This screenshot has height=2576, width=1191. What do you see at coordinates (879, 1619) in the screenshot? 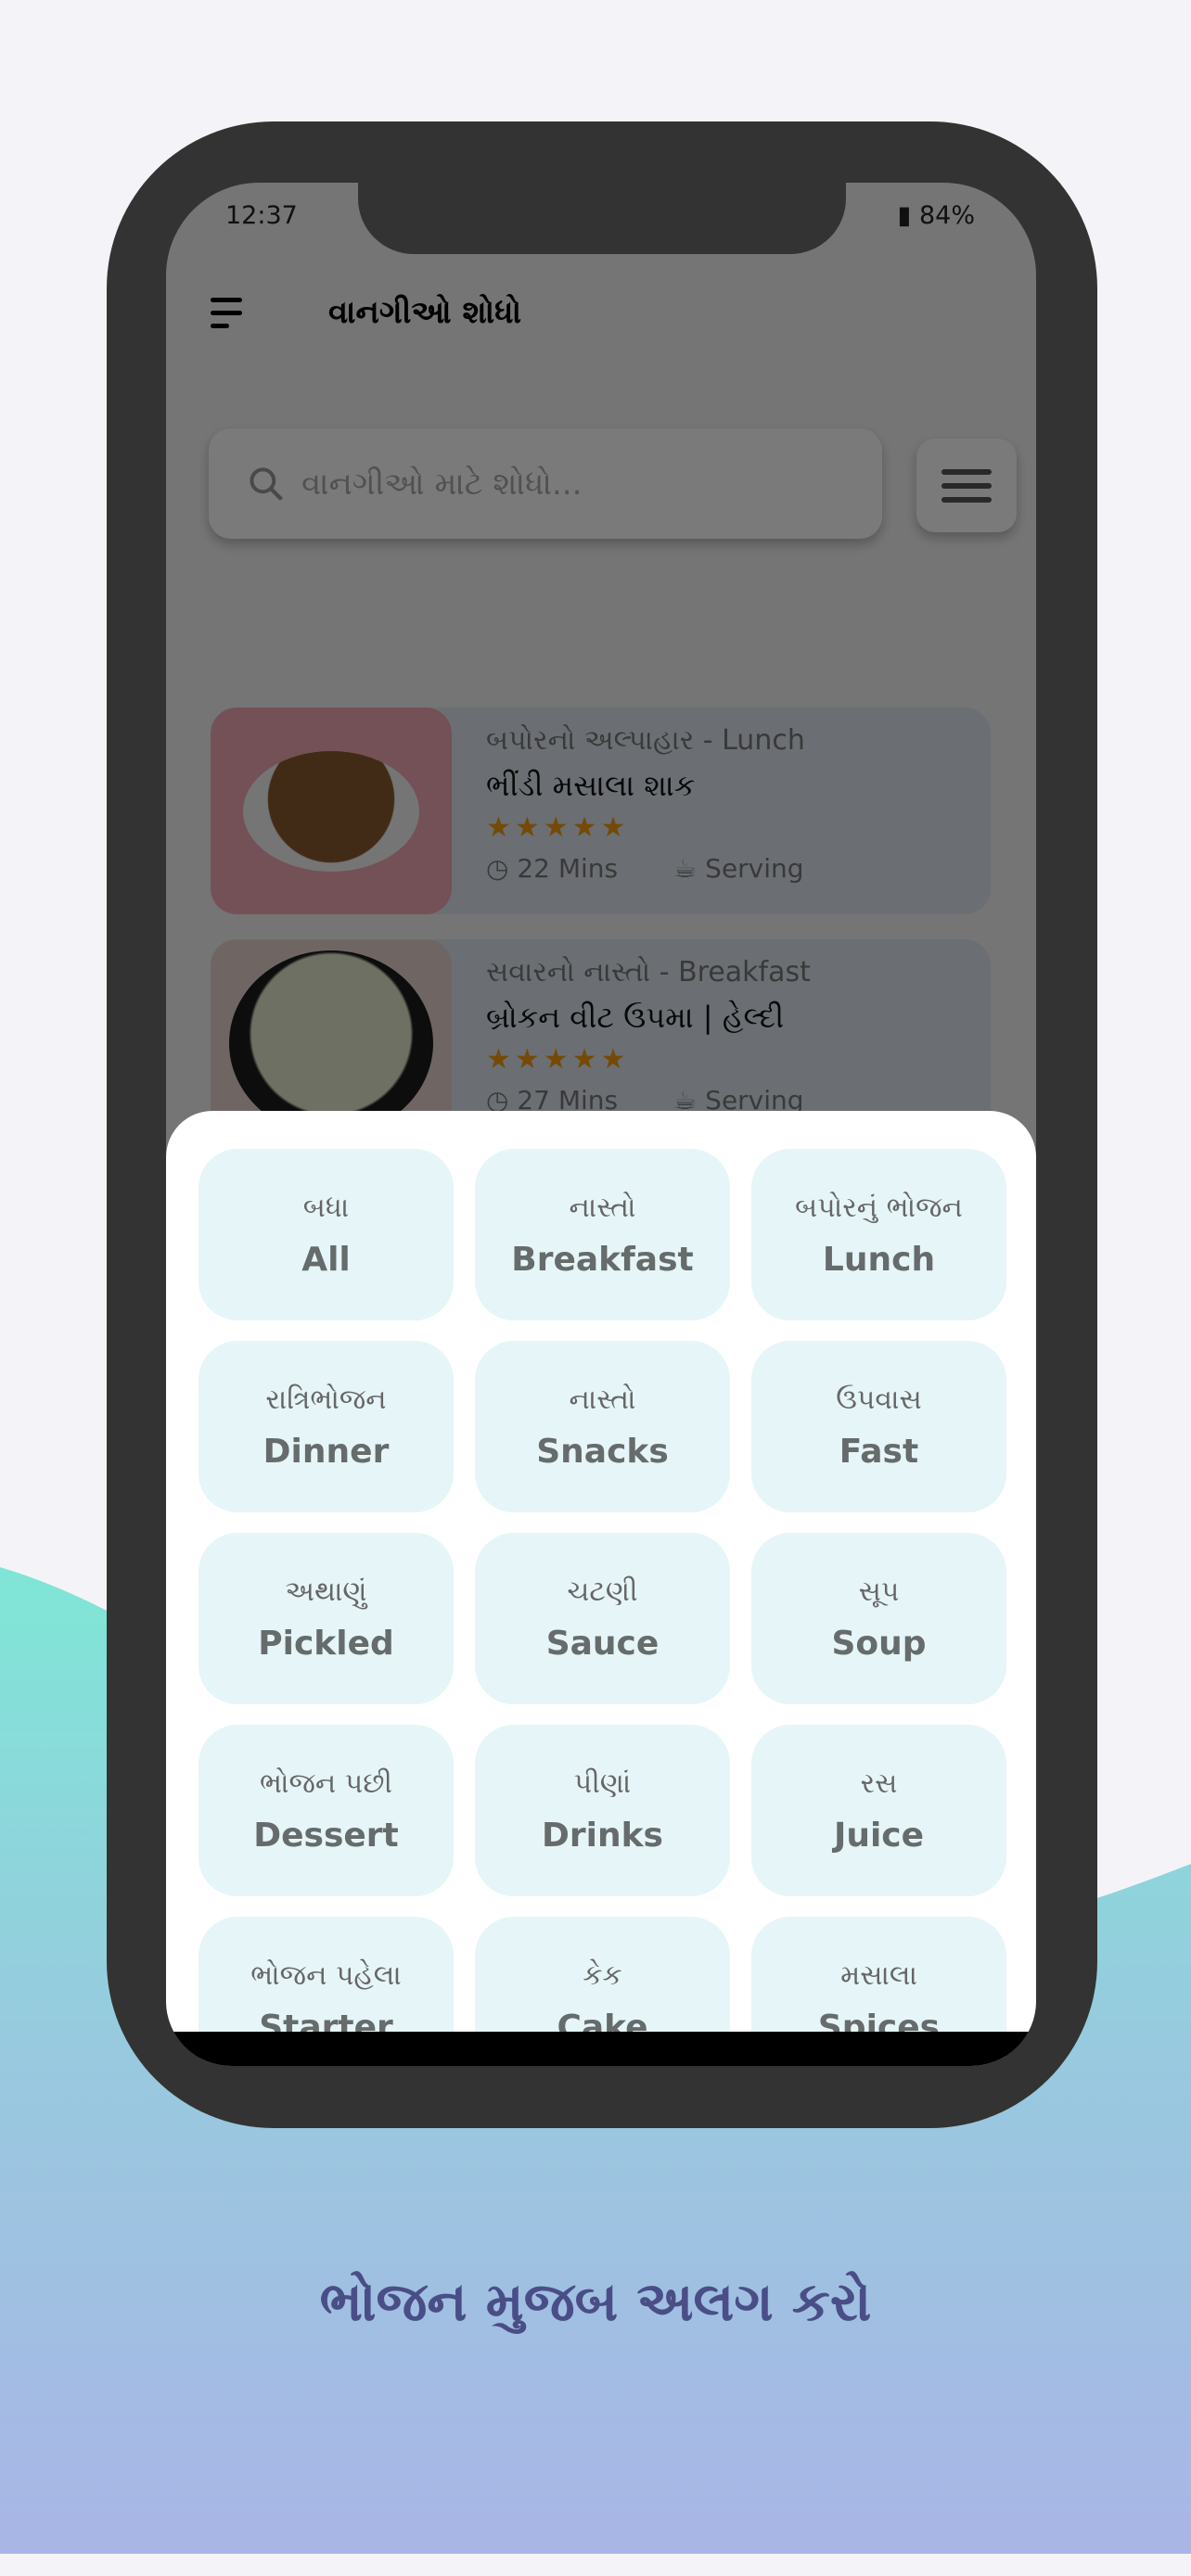
I see `category-soup: સૂપ Soup` at bounding box center [879, 1619].